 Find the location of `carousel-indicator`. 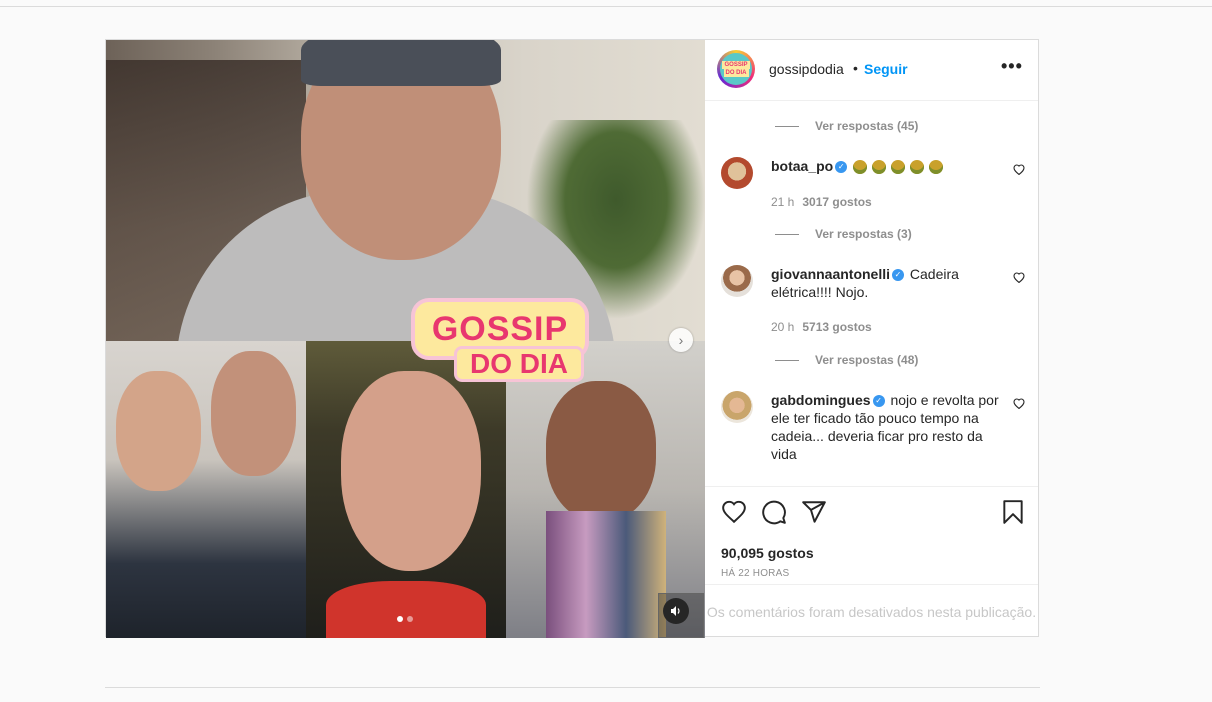

carousel-indicator is located at coordinates (405, 619).